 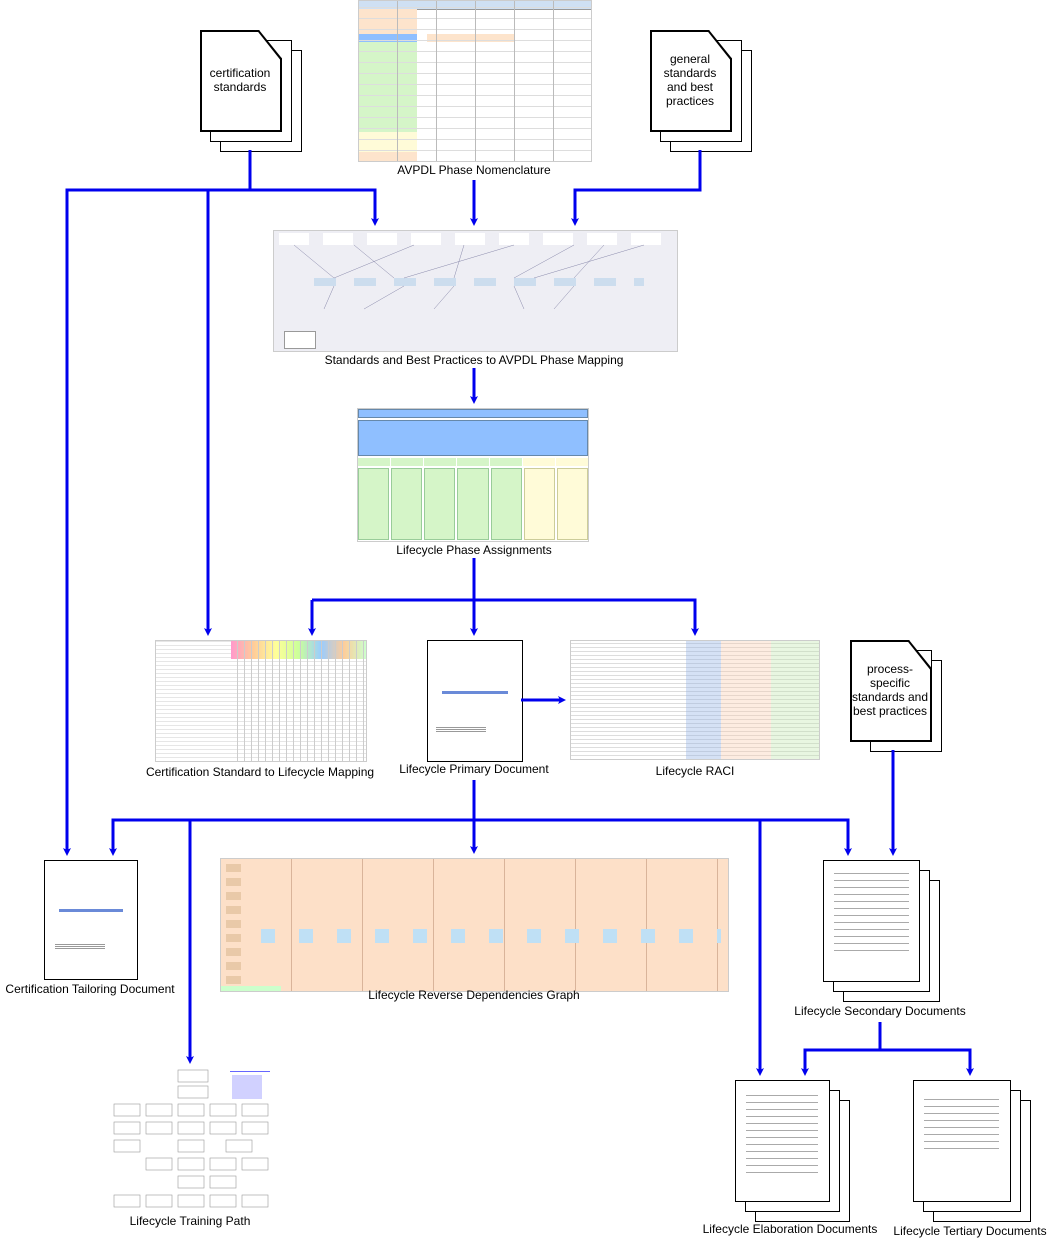 I want to click on lifecycle-tertiary-documents-label: Lifecycle Tertiary Documents, so click(x=970, y=1231).